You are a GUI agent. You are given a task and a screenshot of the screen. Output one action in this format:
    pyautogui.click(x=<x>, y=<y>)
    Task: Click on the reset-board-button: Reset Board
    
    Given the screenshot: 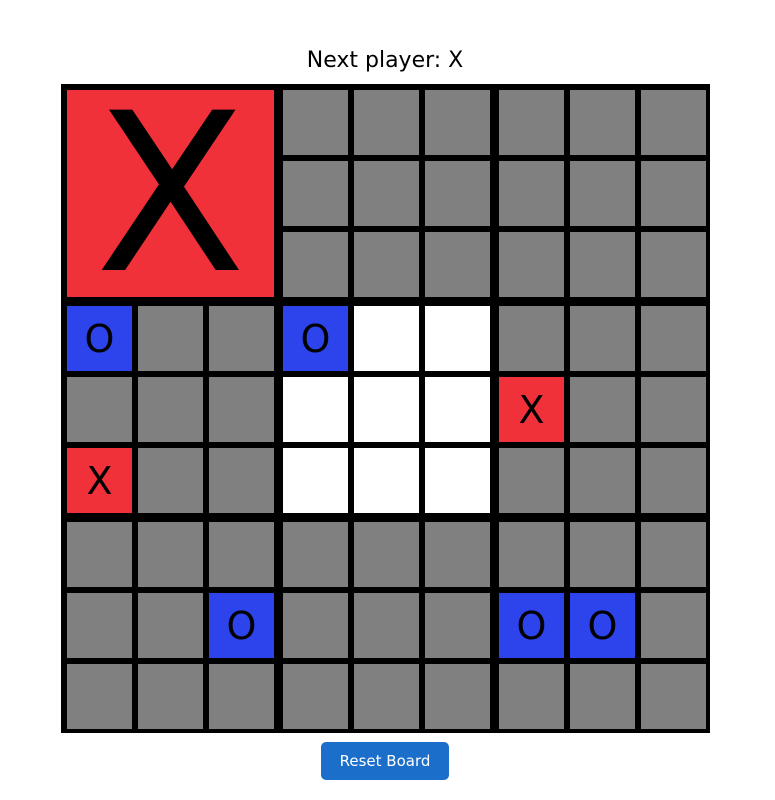 What is the action you would take?
    pyautogui.click(x=385, y=761)
    